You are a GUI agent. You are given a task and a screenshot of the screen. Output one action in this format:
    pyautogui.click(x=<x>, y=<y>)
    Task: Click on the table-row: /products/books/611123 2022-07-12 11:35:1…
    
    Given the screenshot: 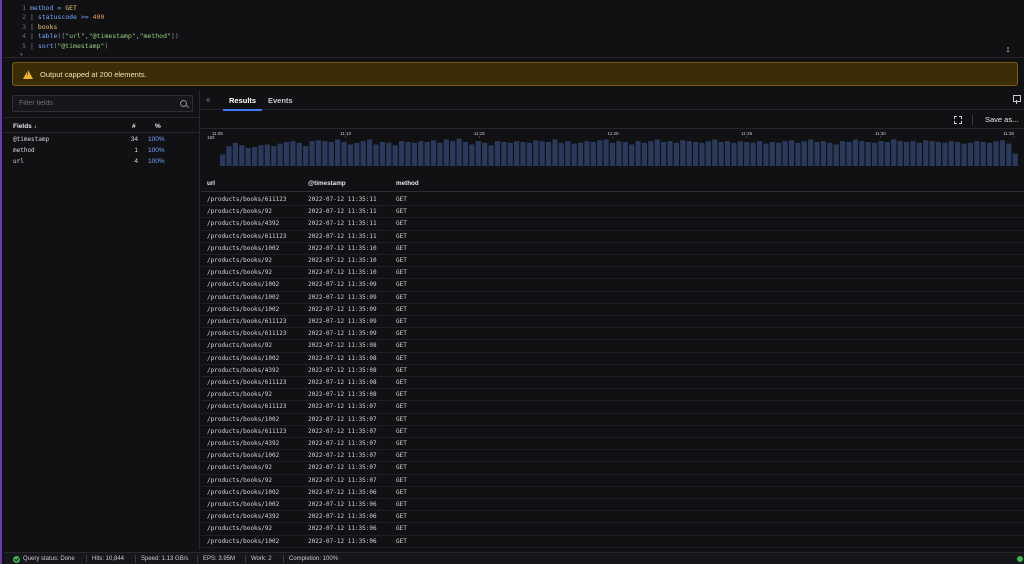 What is the action you would take?
    pyautogui.click(x=612, y=237)
    